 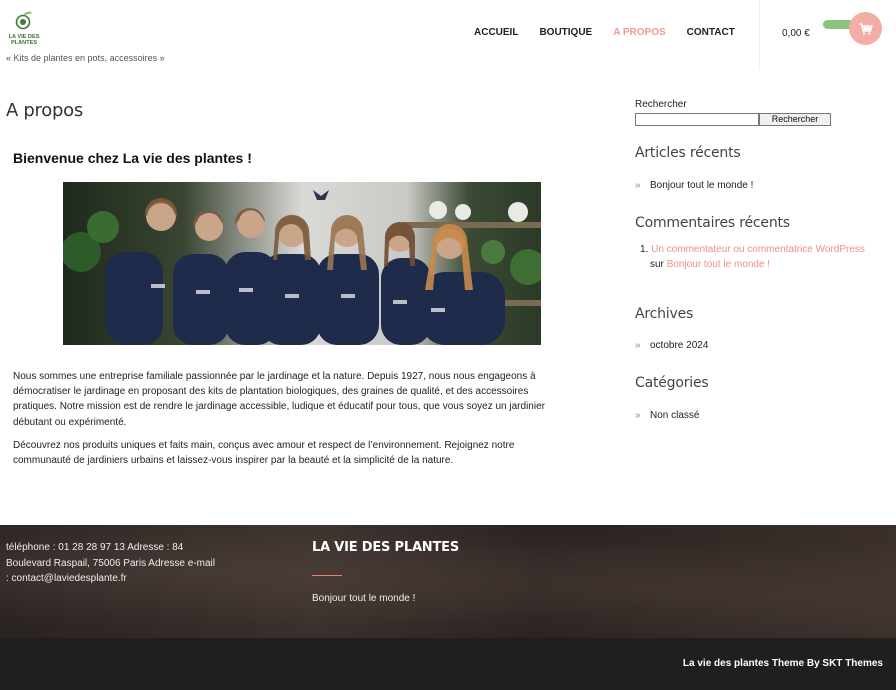 I want to click on footer-post-link: Bonjour tout le monde !, so click(x=363, y=598).